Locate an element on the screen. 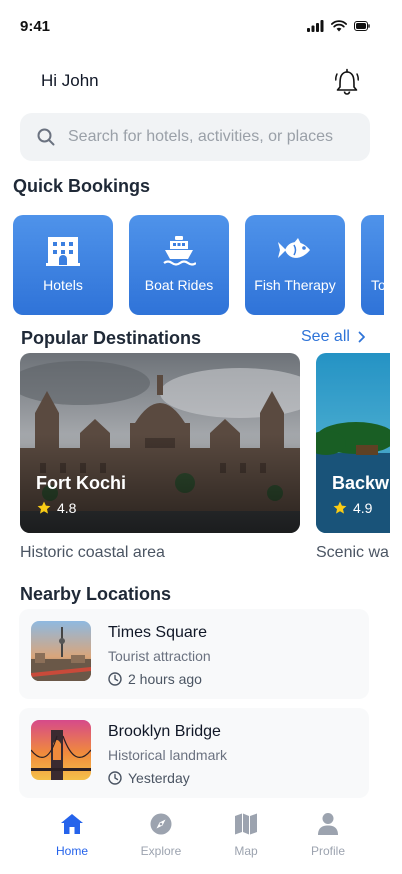 The image size is (402, 874). compass-icon is located at coordinates (161, 824).